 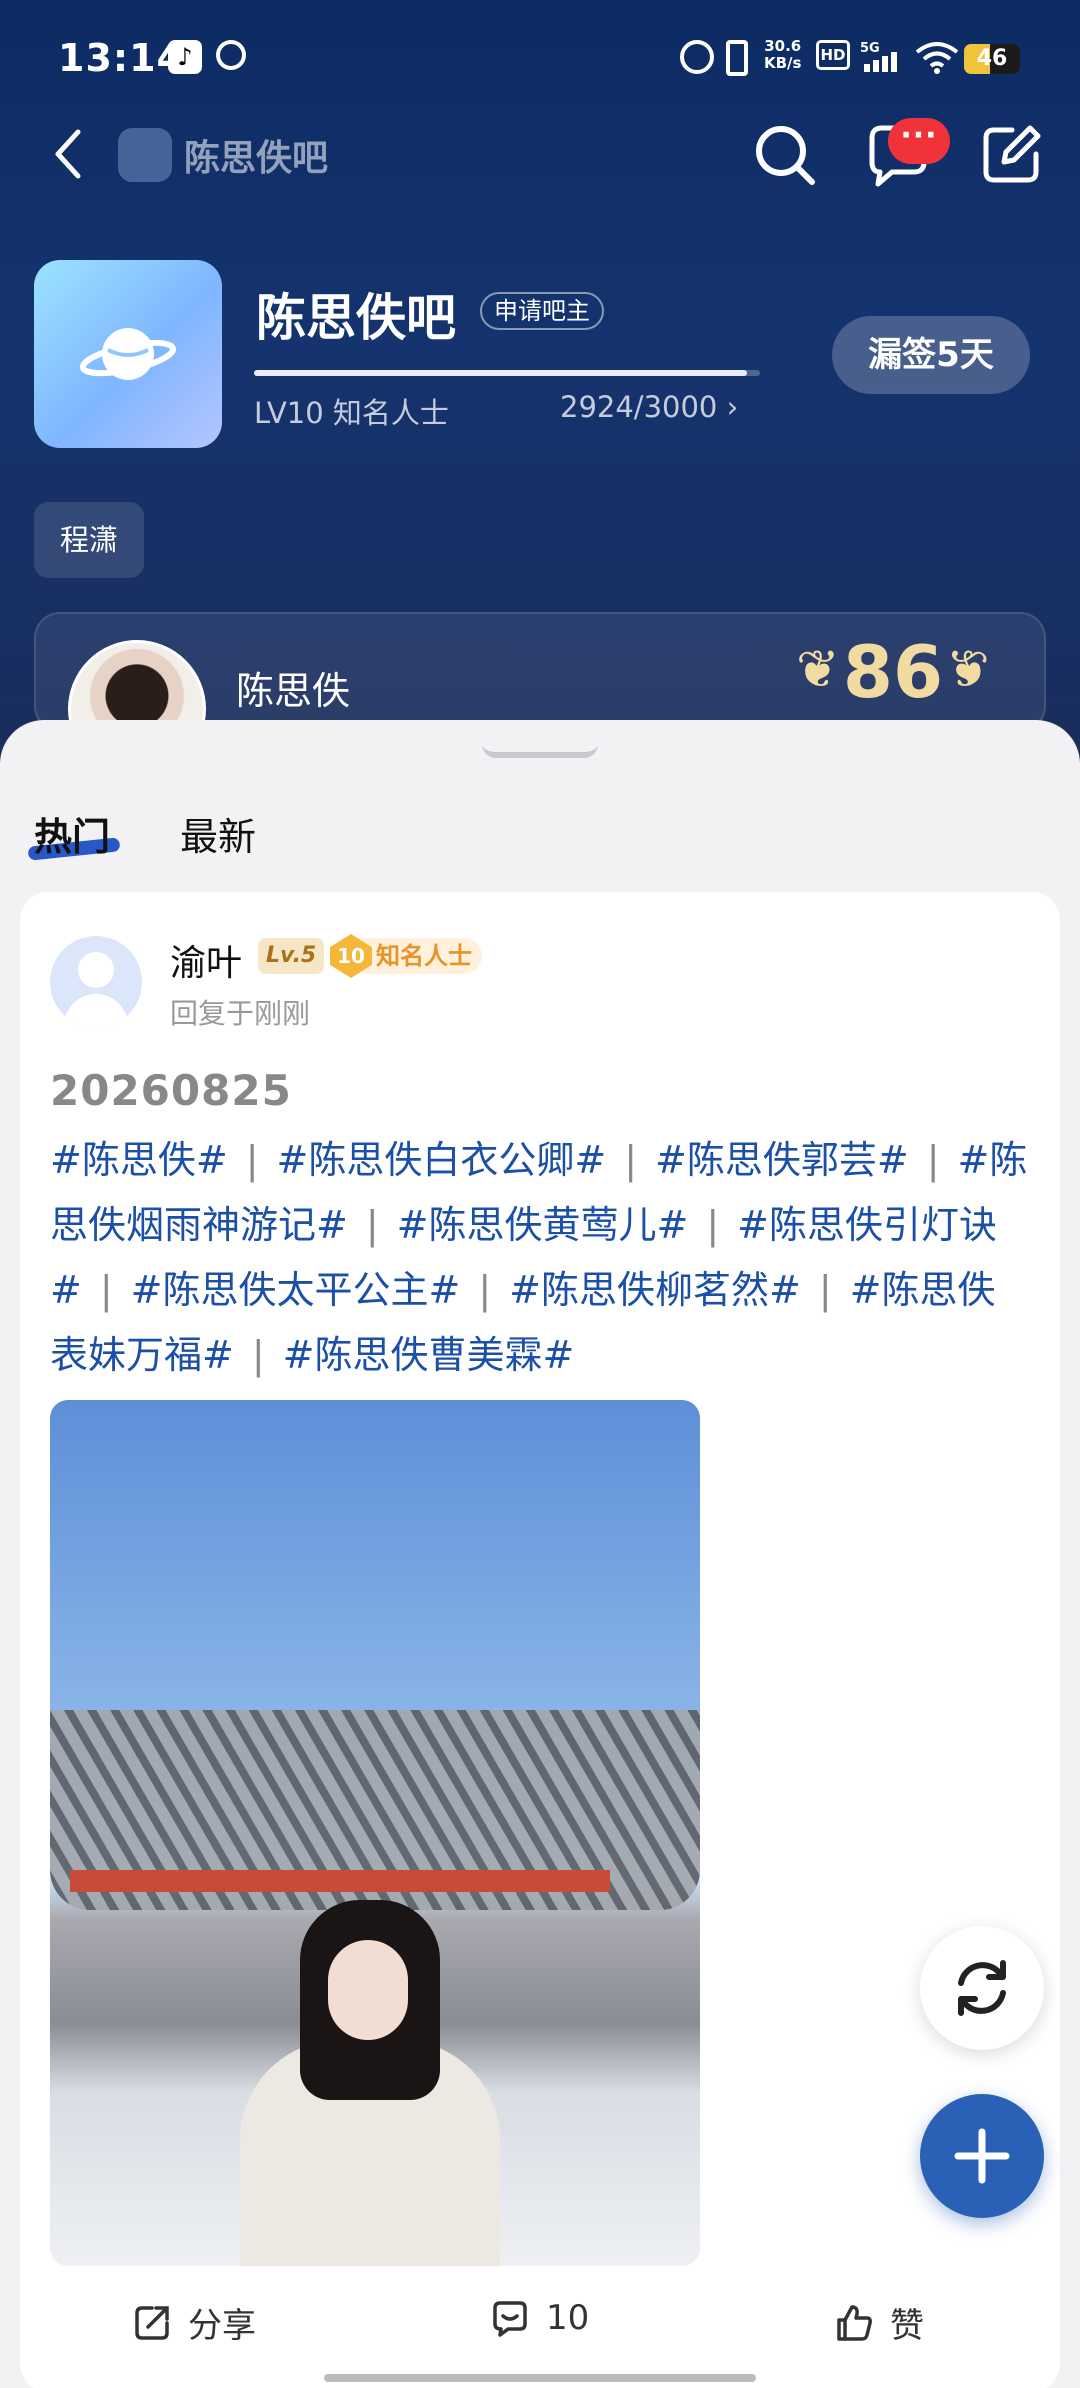 What do you see at coordinates (152, 2322) in the screenshot?
I see `share-icon` at bounding box center [152, 2322].